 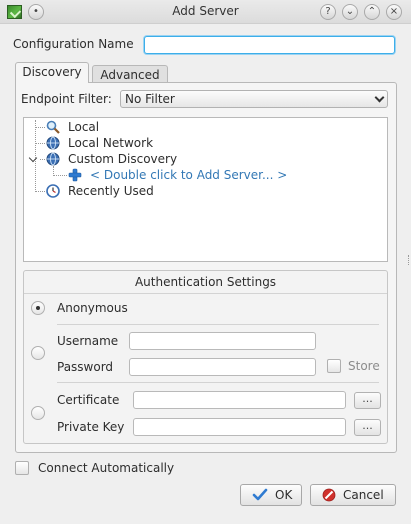 What do you see at coordinates (271, 495) in the screenshot?
I see `ok-button: OK` at bounding box center [271, 495].